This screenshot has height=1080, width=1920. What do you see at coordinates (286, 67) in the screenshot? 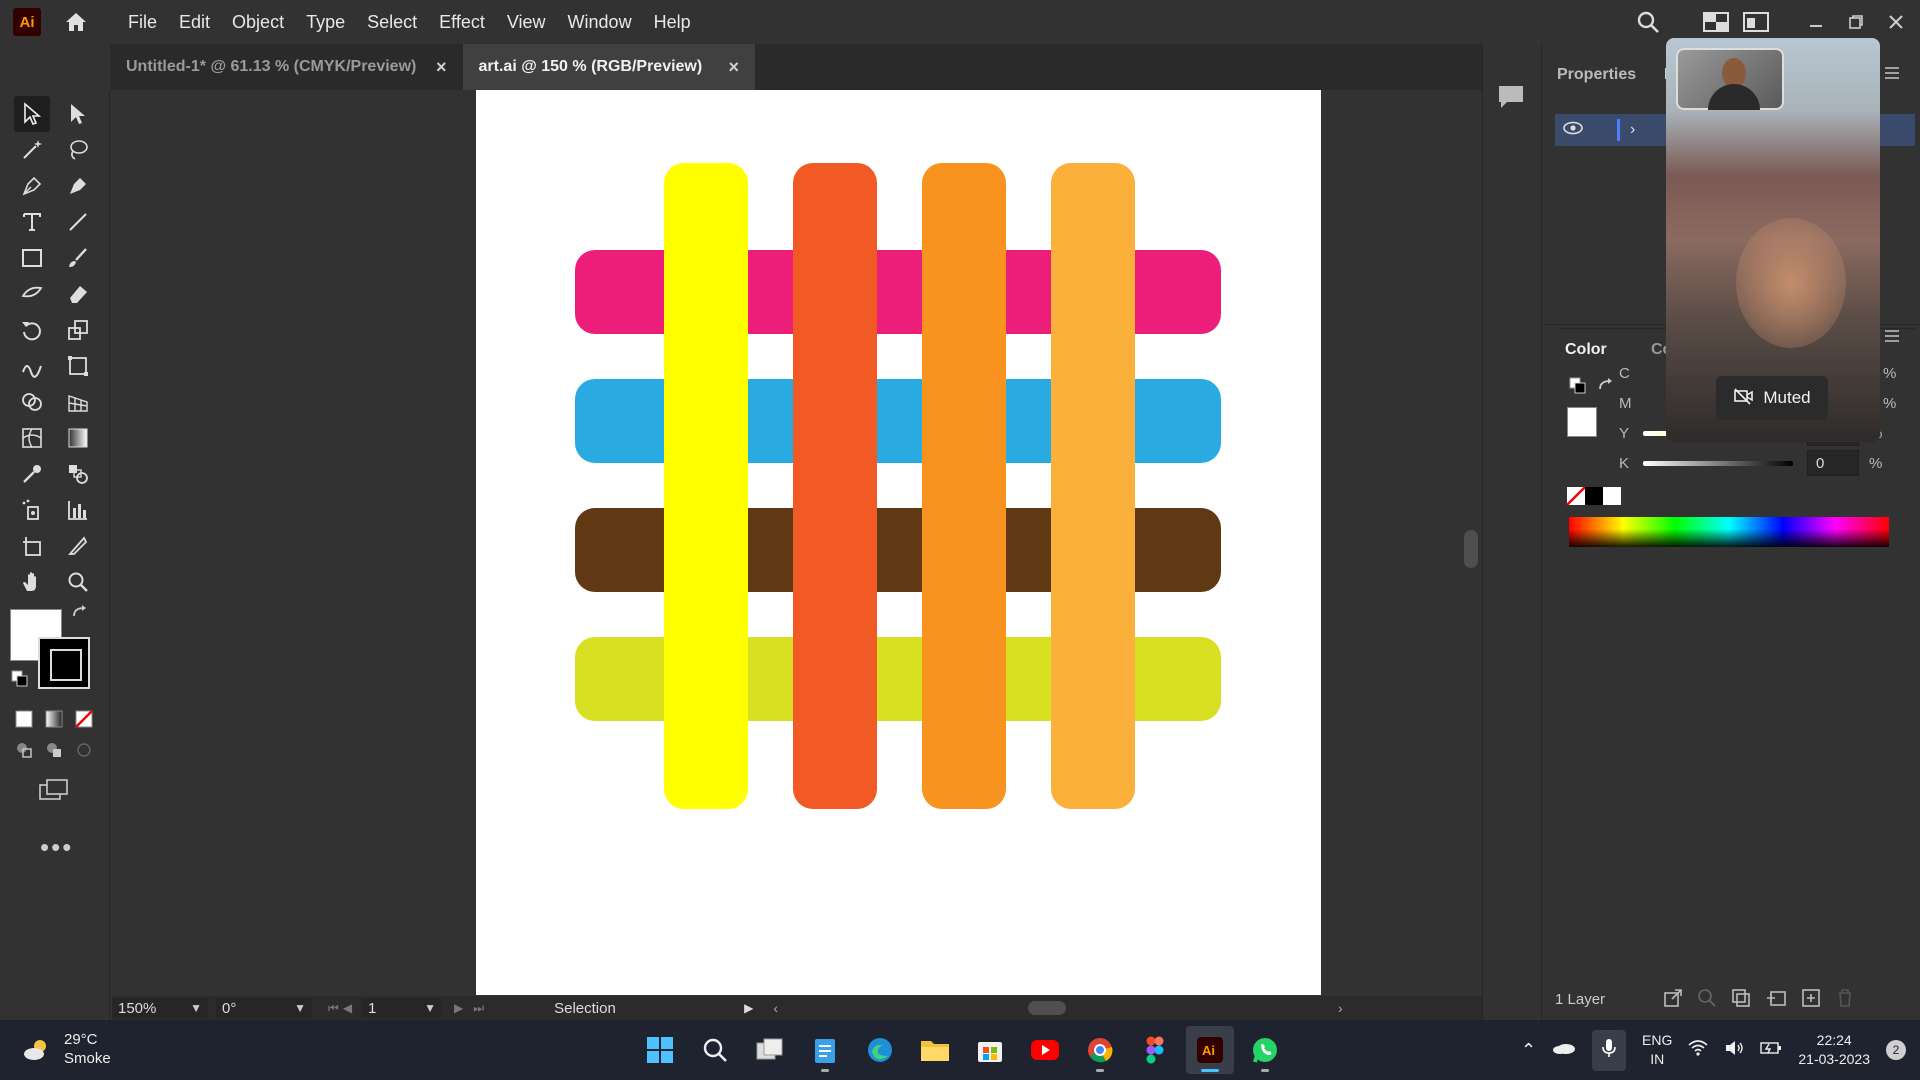
I see `tab-untitled-1: Untitled-1* @ 61.13 % (CMYK/Preview) ×` at bounding box center [286, 67].